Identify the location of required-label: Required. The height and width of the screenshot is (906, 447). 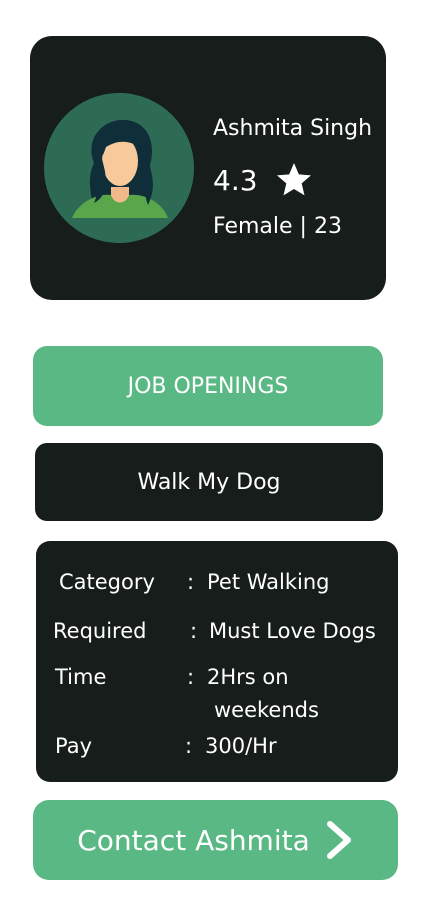
(100, 631).